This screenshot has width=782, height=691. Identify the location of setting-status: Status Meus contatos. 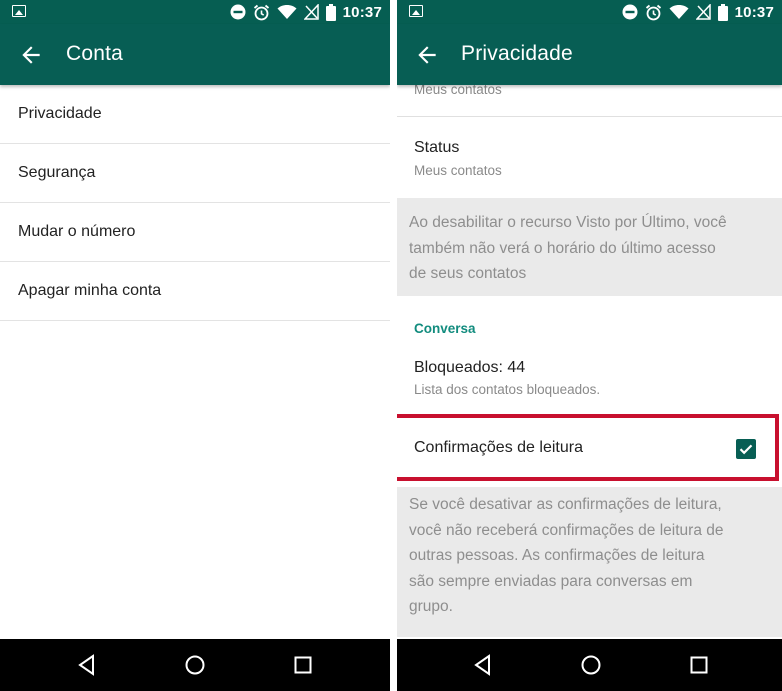
(589, 157).